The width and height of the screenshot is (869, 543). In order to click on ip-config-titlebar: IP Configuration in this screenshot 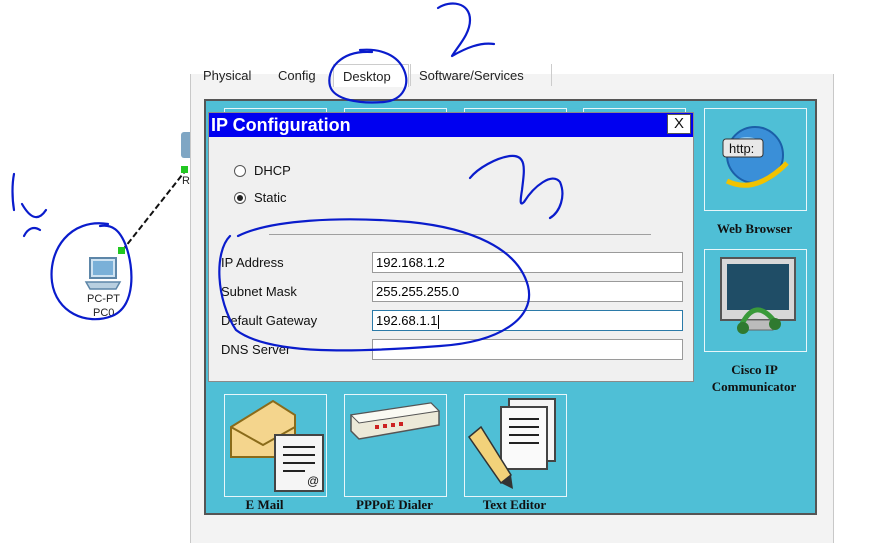, I will do `click(451, 125)`.